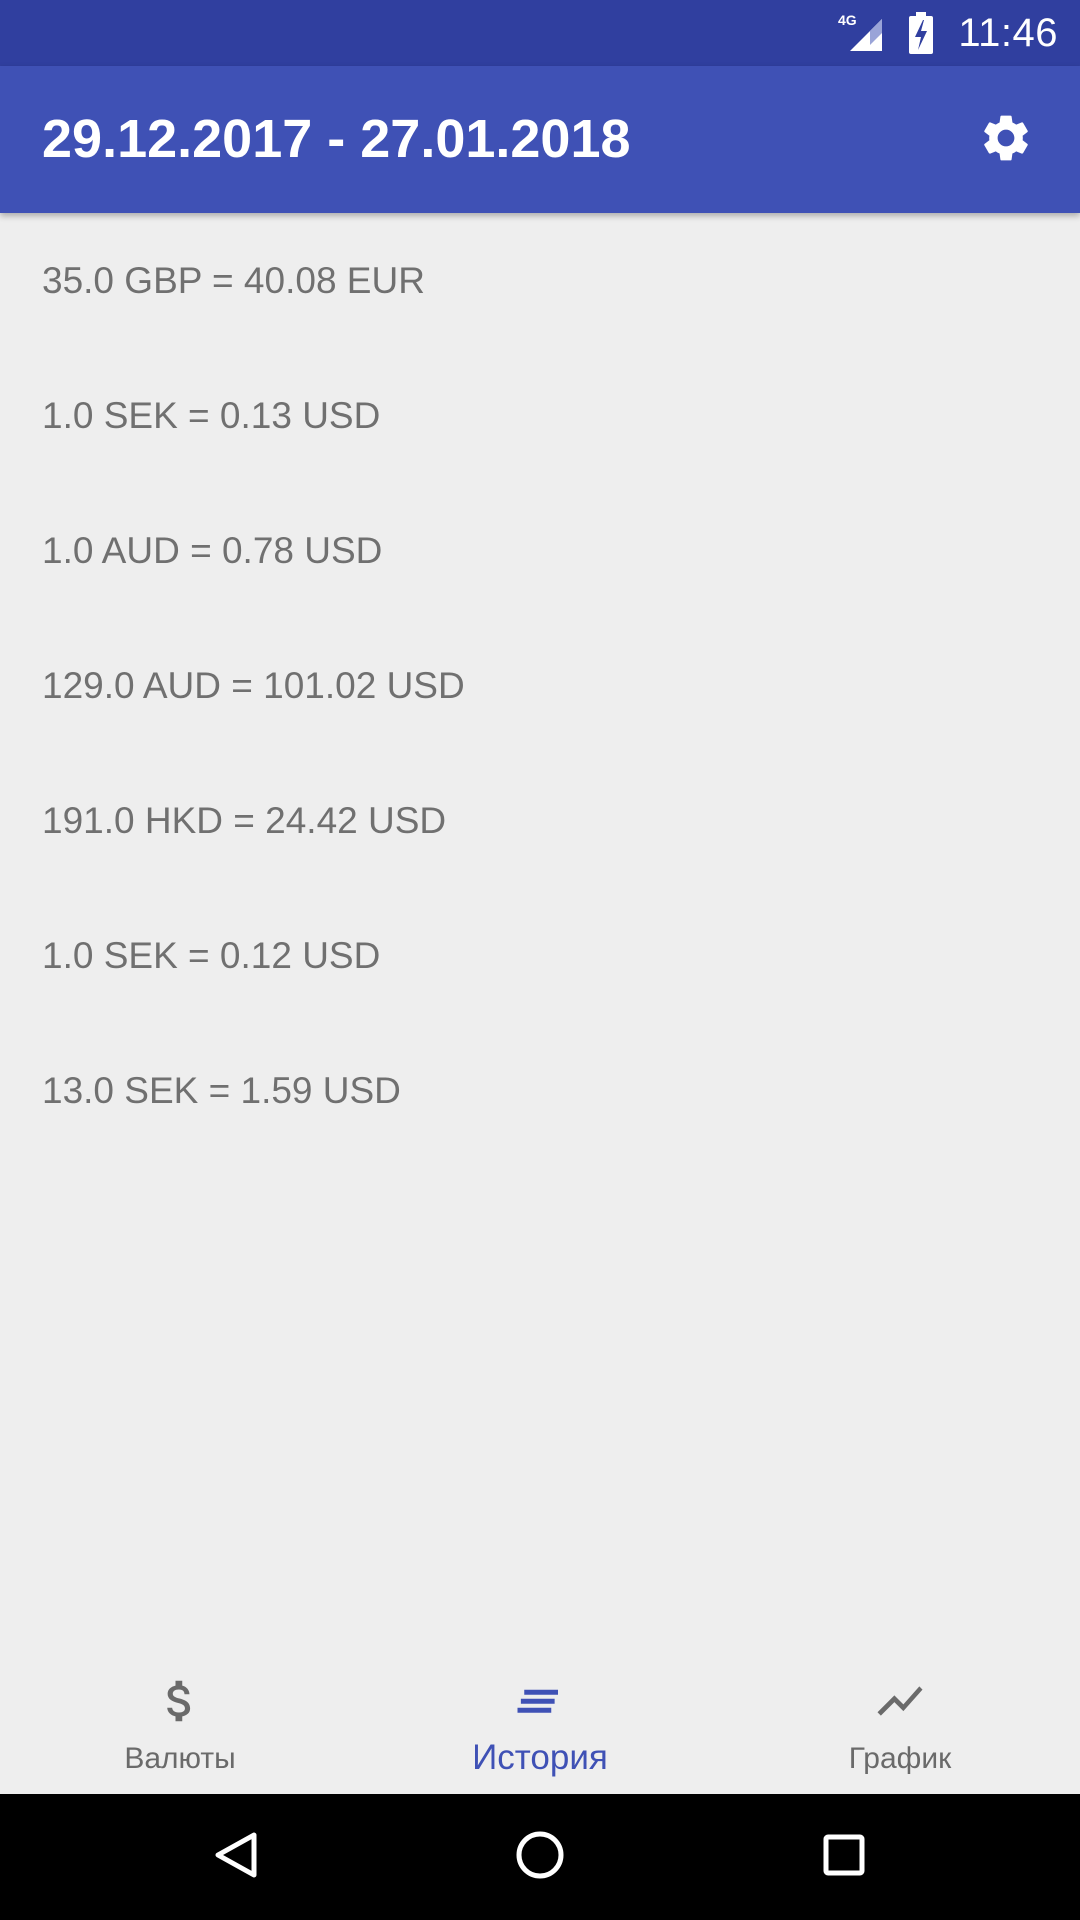 This screenshot has width=1080, height=1920. Describe the element at coordinates (948, 33) in the screenshot. I see `status-icons: 4G 11:46` at that location.